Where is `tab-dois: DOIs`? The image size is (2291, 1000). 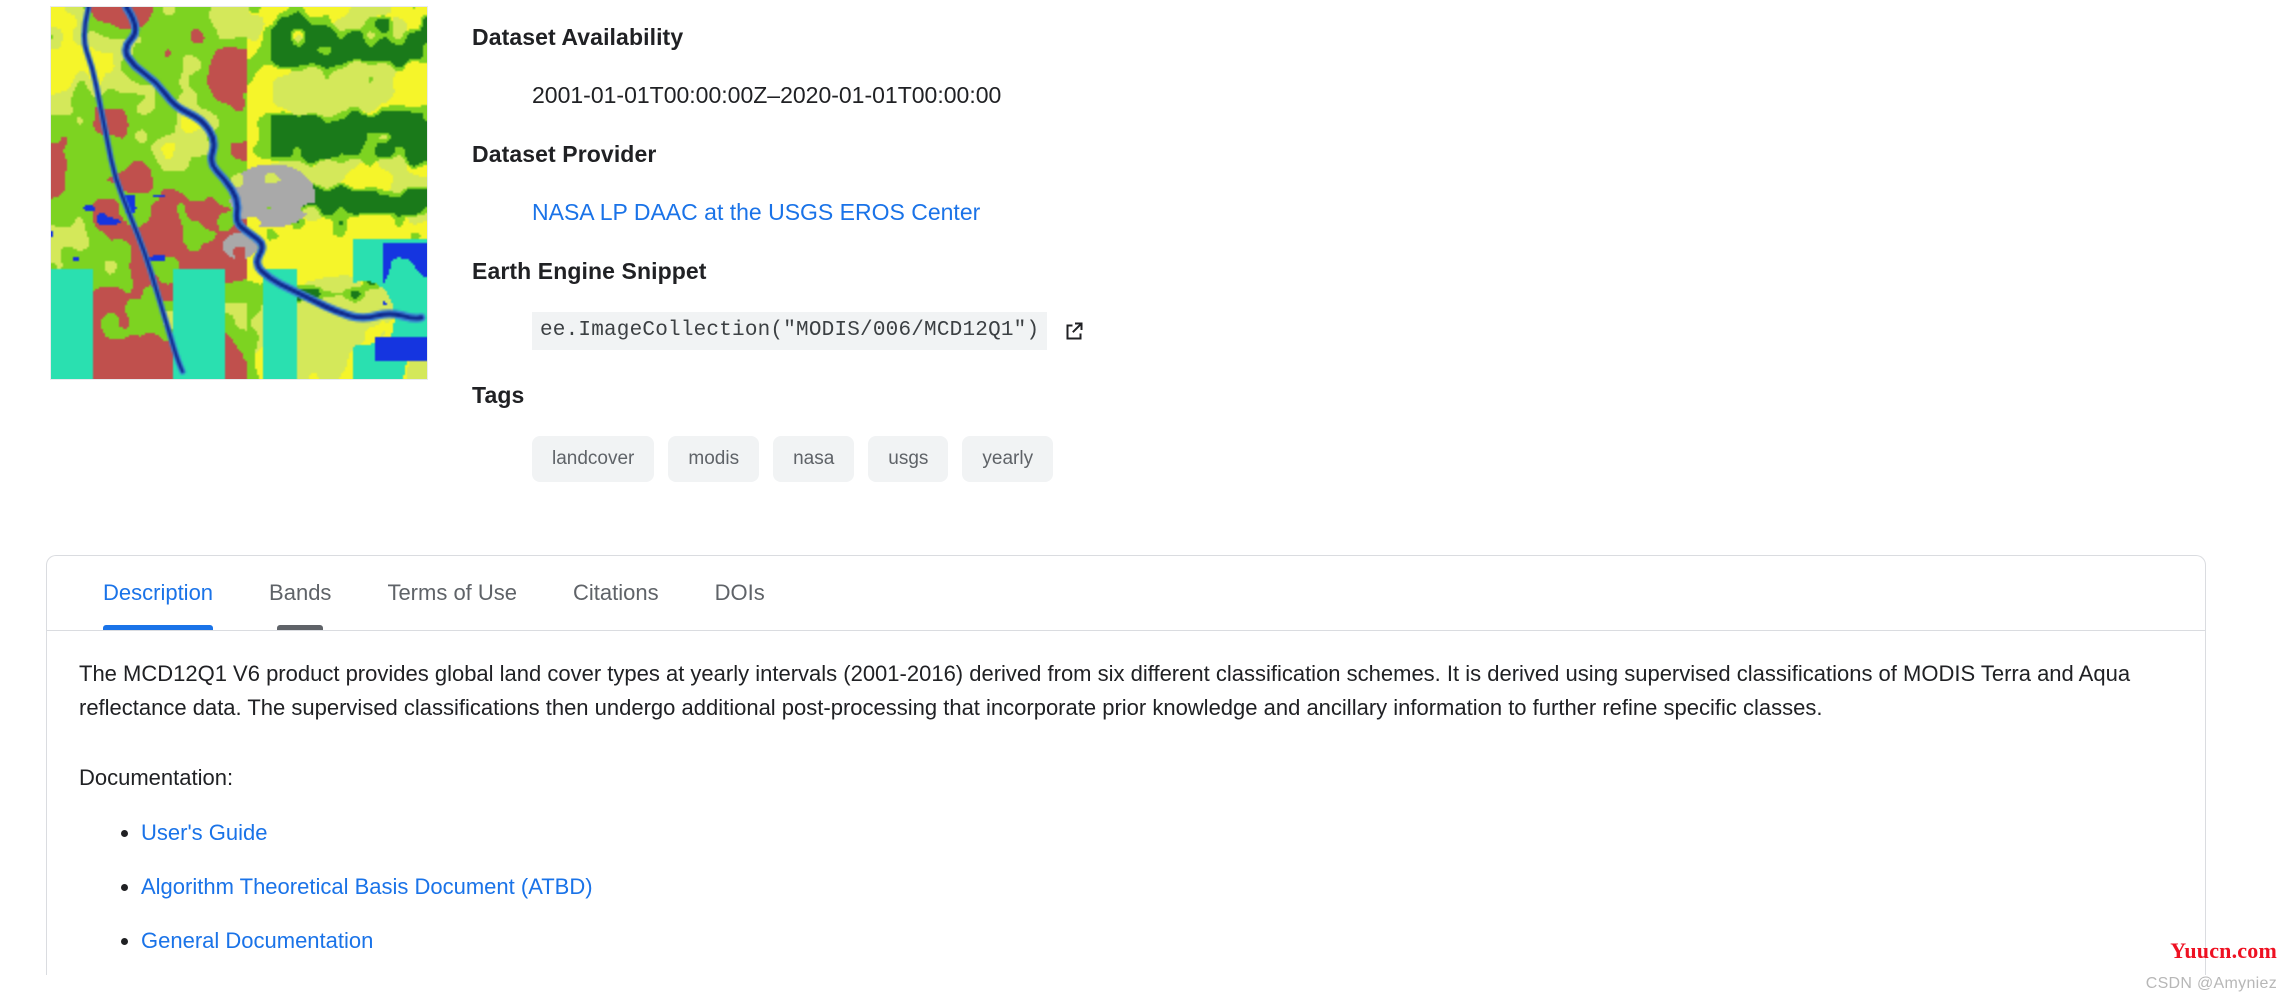
tab-dois: DOIs is located at coordinates (740, 593).